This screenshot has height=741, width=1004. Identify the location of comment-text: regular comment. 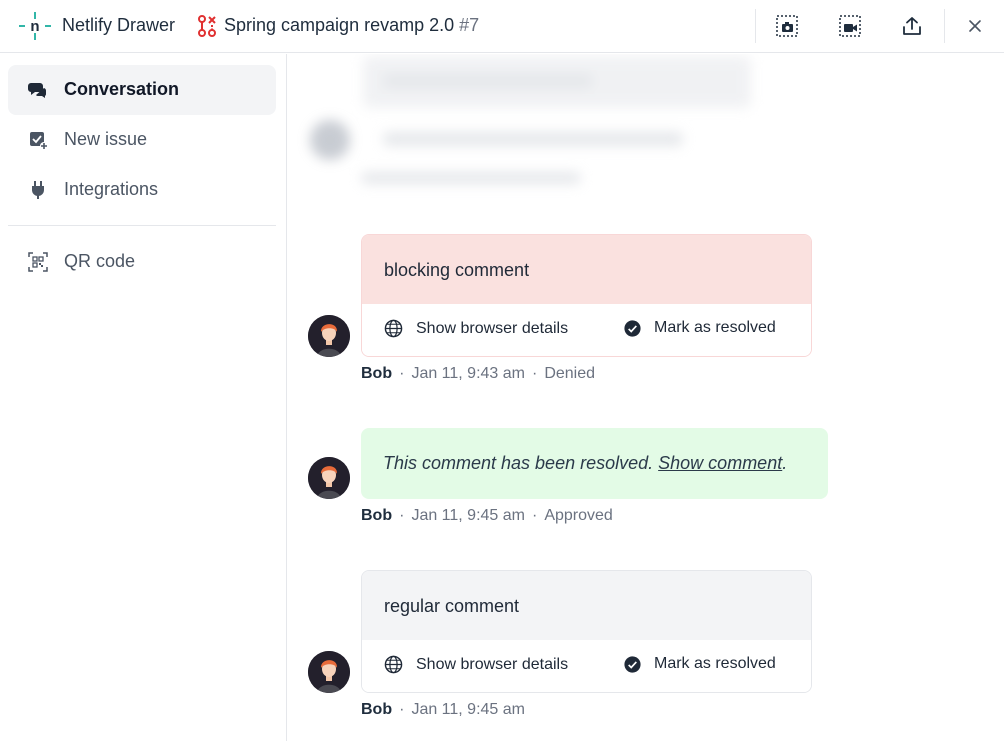
(586, 605).